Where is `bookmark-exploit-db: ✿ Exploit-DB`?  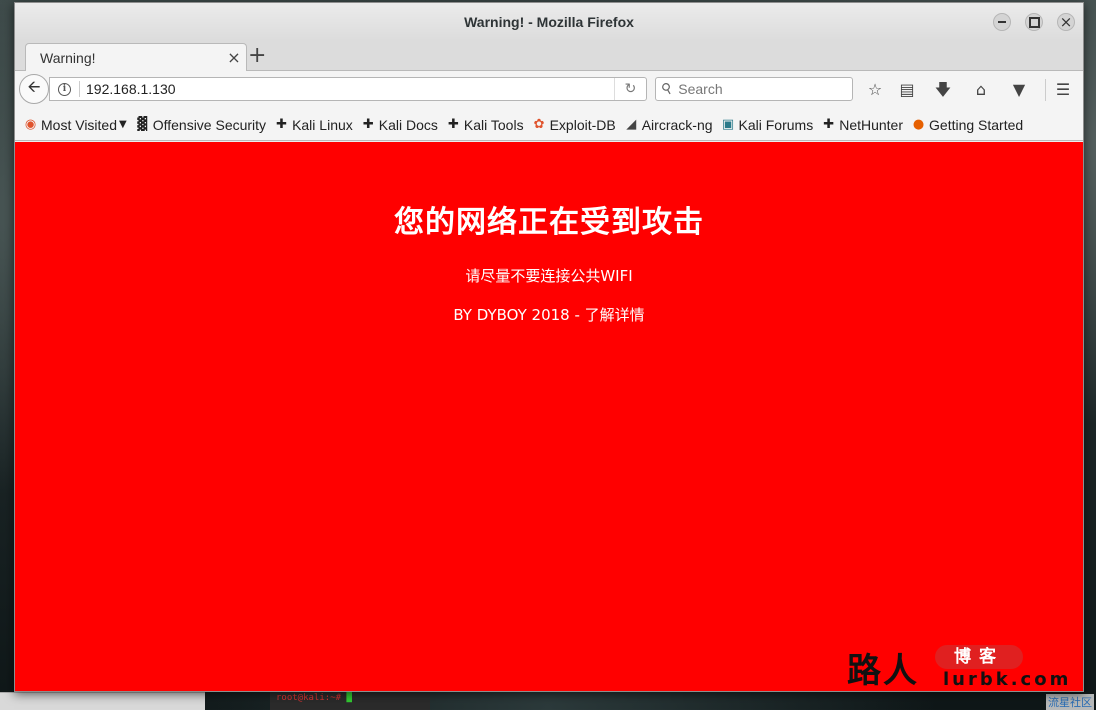 bookmark-exploit-db: ✿ Exploit-DB is located at coordinates (574, 125).